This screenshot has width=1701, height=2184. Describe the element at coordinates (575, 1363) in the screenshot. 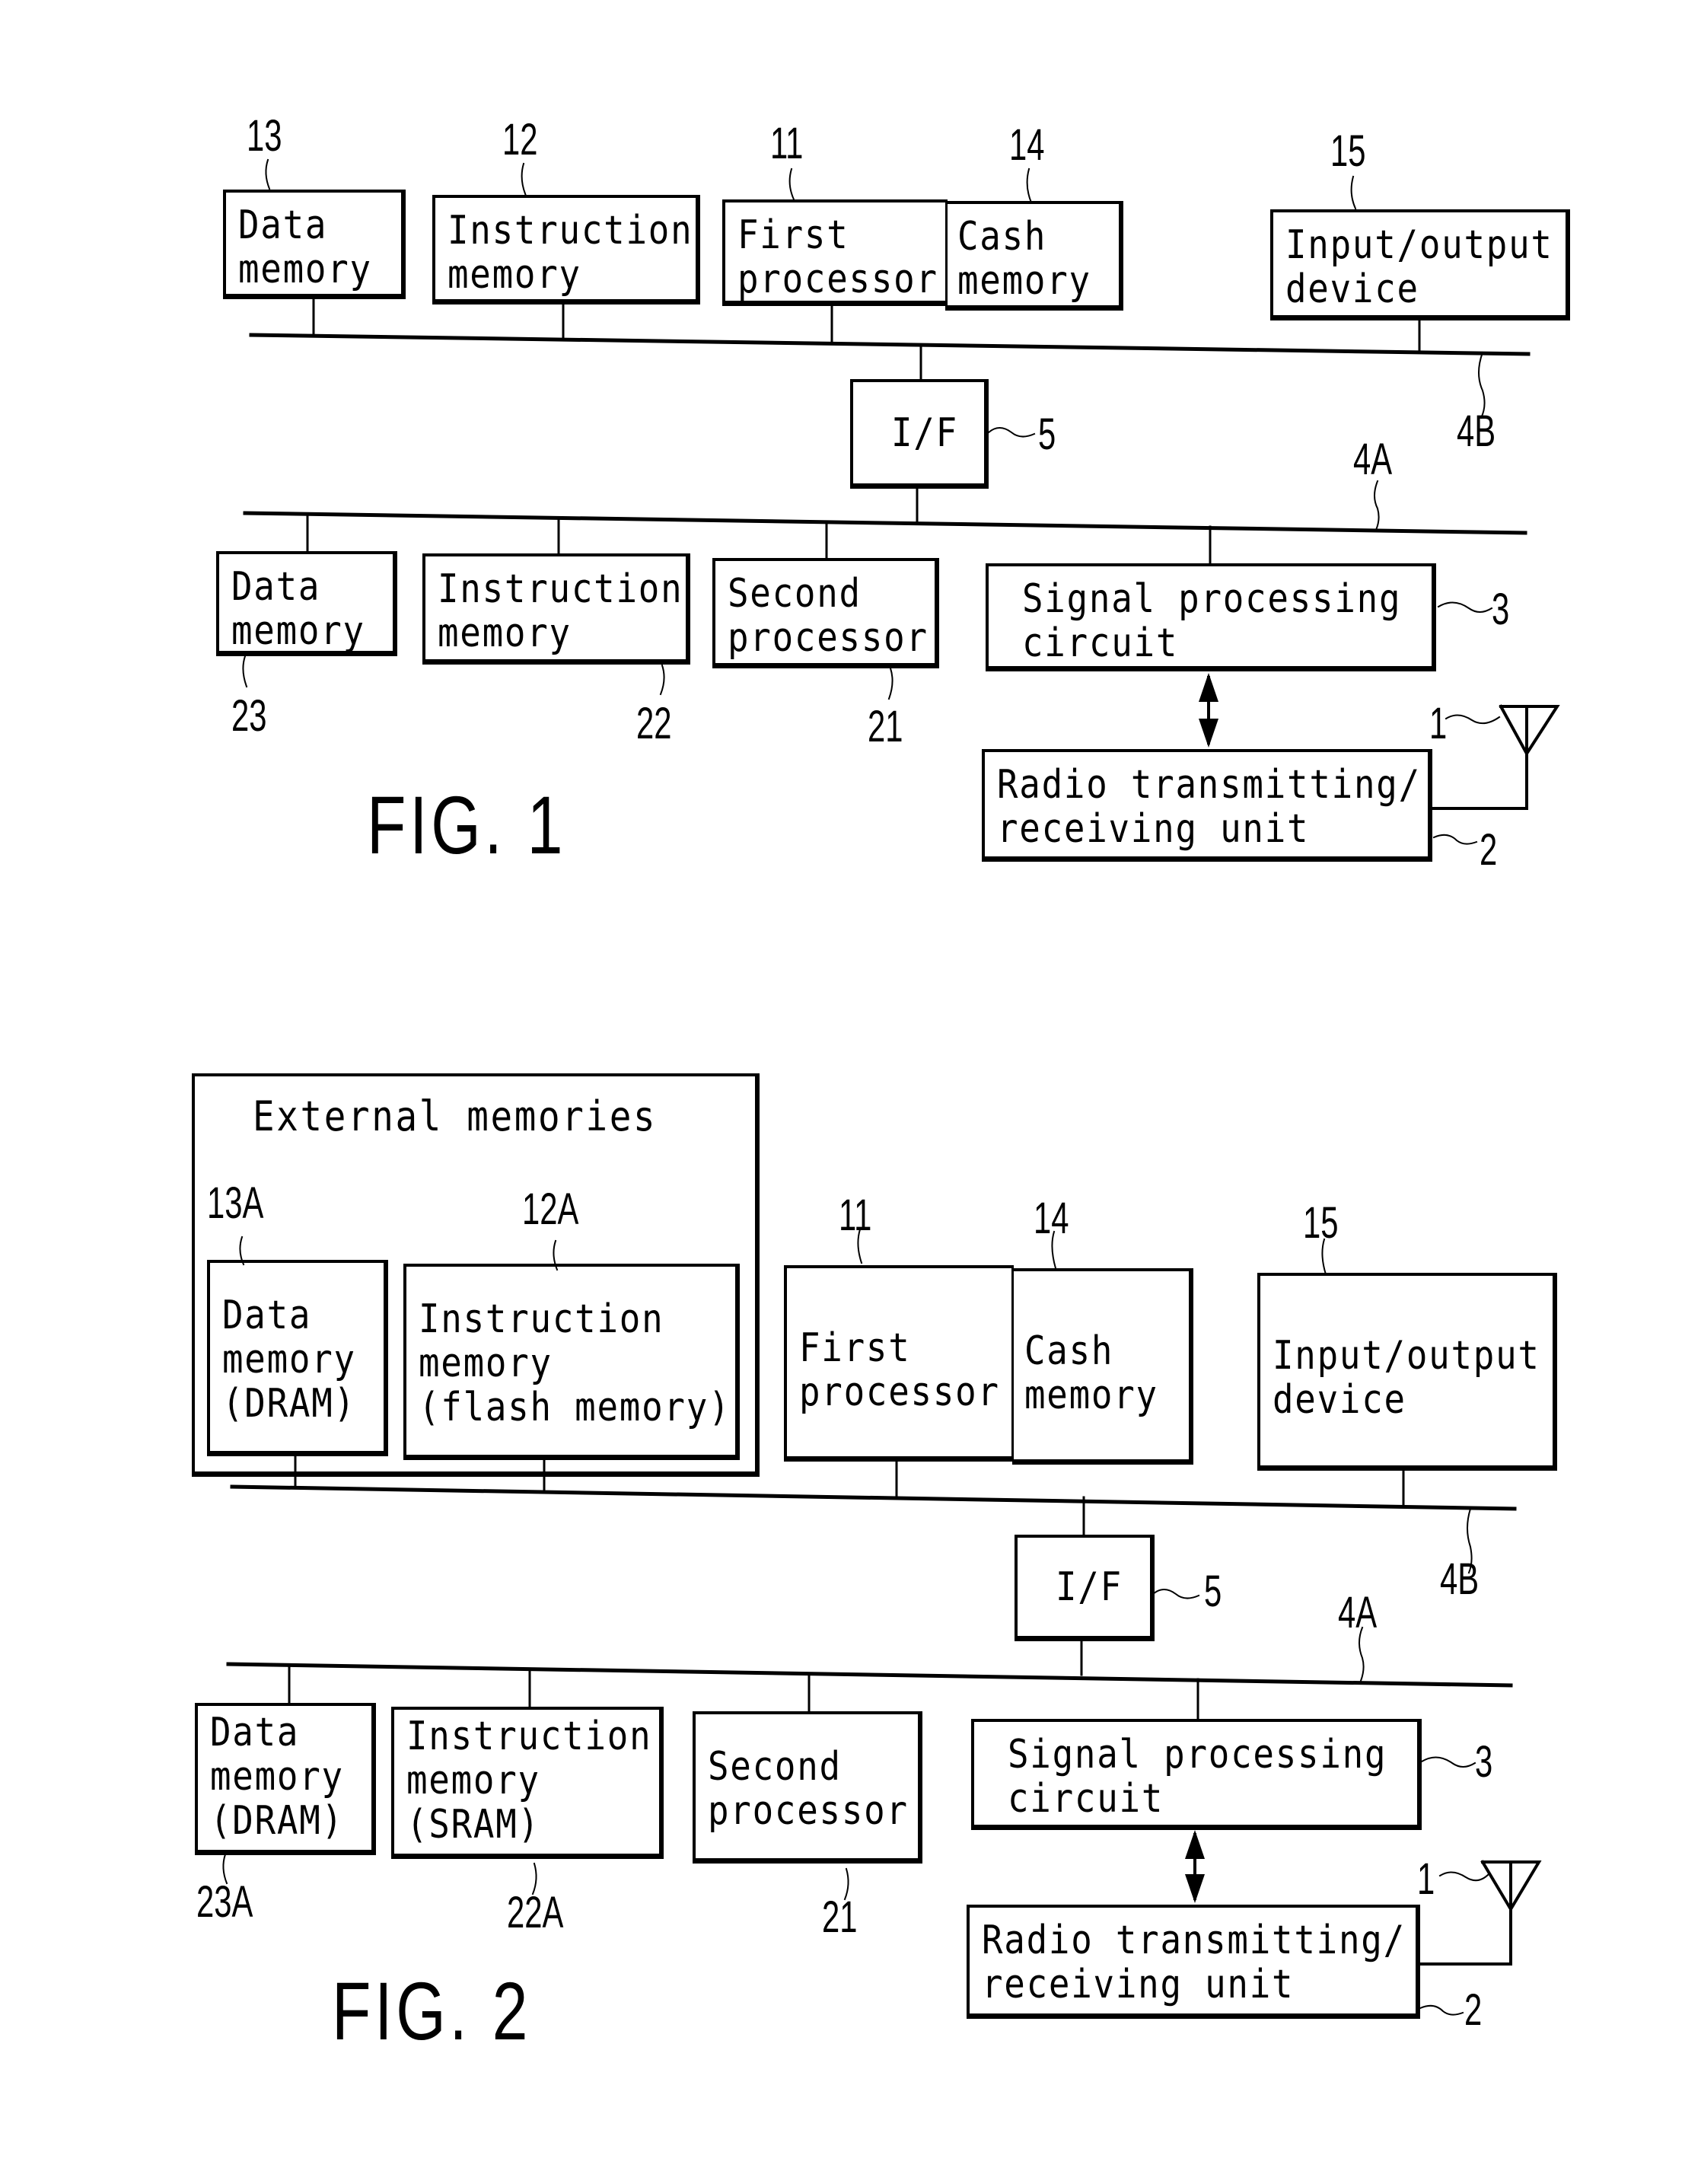

I see `block-label: Instruction memory (flash memory)` at that location.